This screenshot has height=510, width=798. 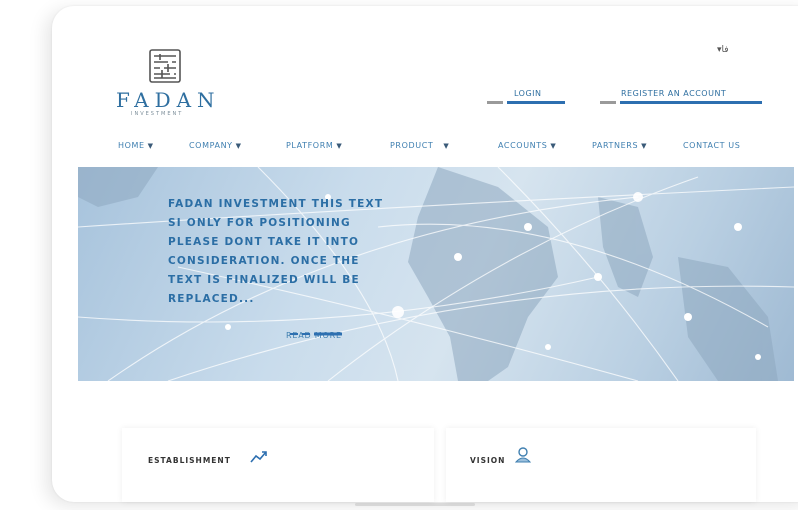 What do you see at coordinates (523, 455) in the screenshot?
I see `vision-icon` at bounding box center [523, 455].